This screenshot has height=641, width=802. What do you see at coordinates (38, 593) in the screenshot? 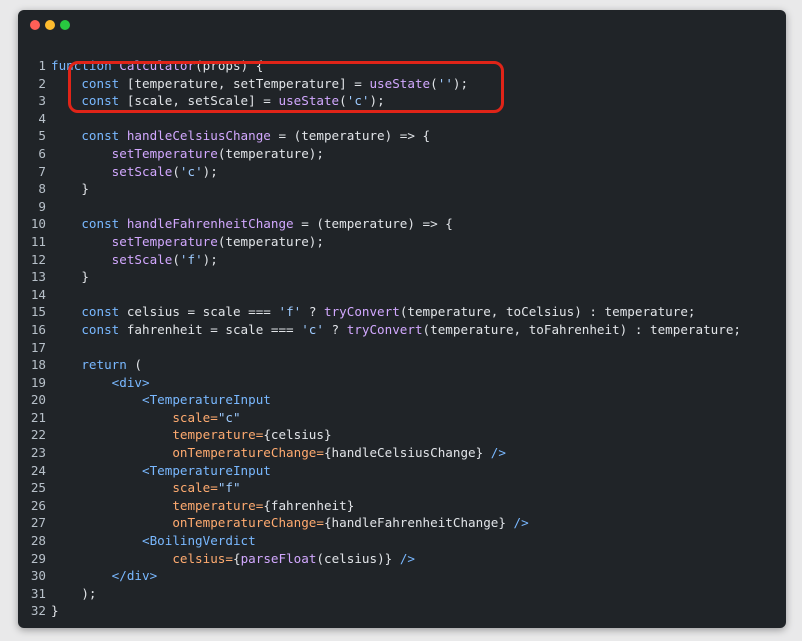
I see `line-number: 31` at bounding box center [38, 593].